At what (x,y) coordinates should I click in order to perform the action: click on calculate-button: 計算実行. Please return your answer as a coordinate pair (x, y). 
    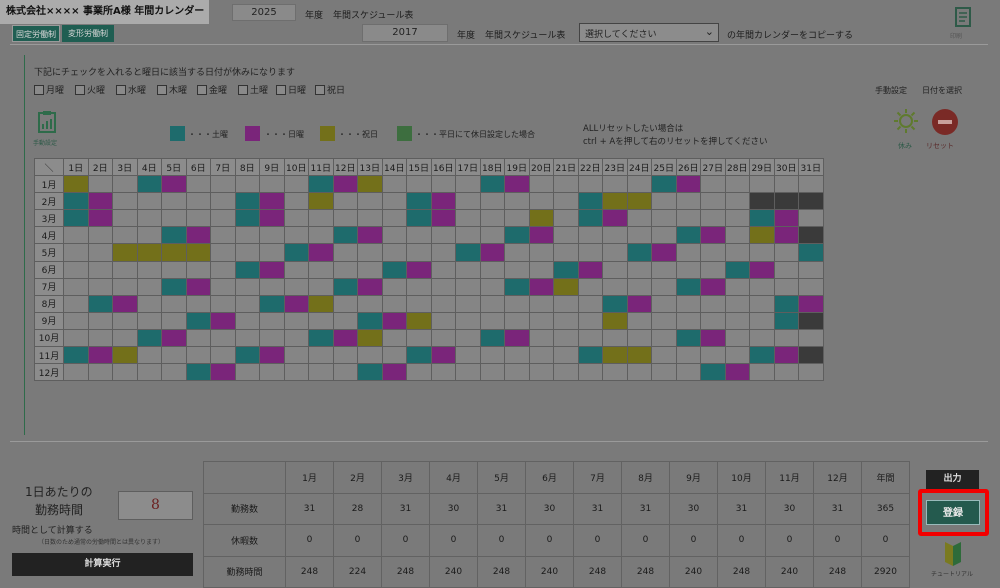
    Looking at the image, I should click on (102, 564).